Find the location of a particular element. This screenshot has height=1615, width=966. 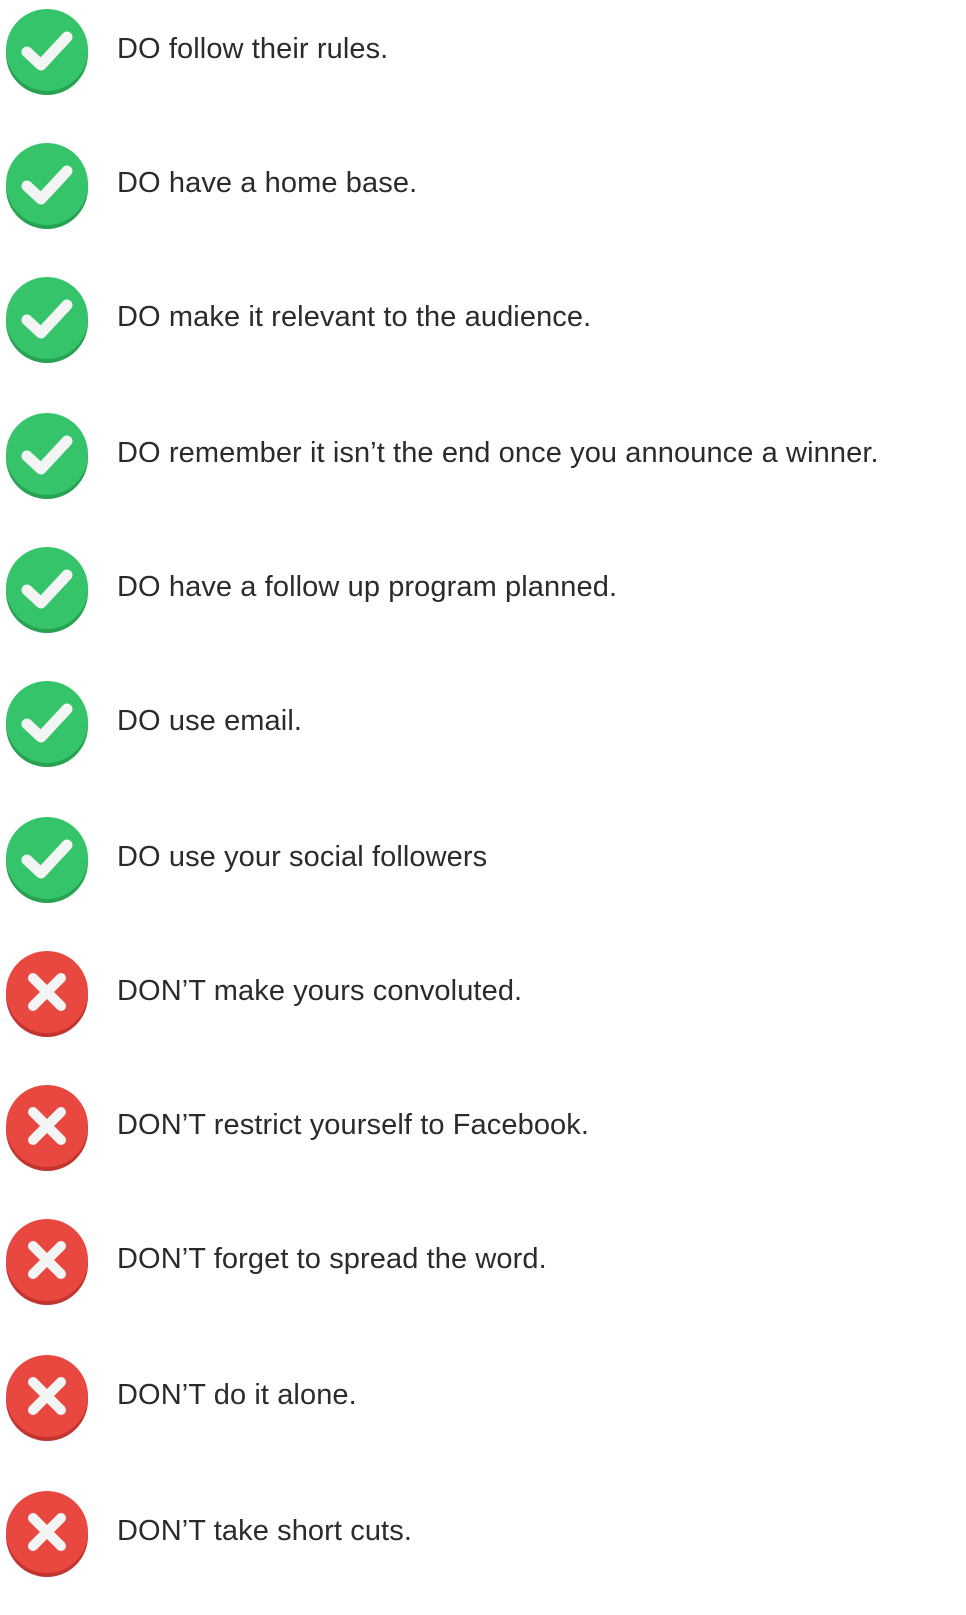

list-item-dont-2: DON’T restrict yourself to Facebook. is located at coordinates (483, 1126).